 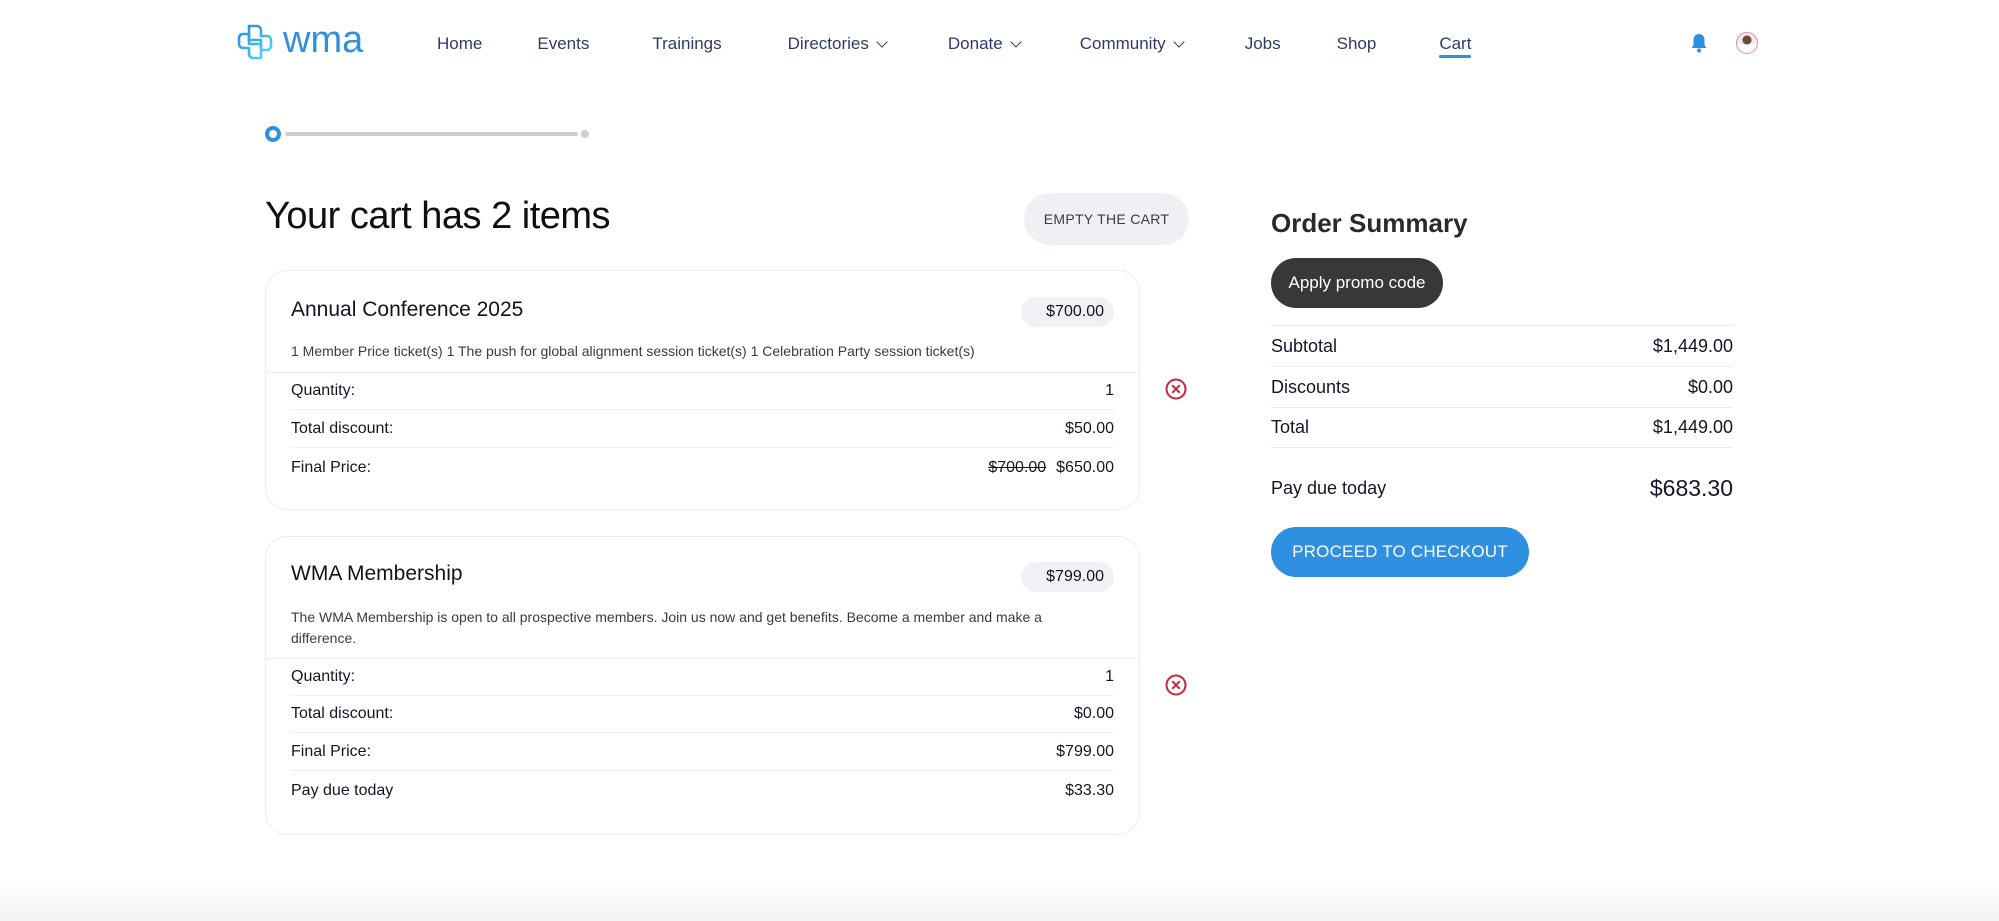 What do you see at coordinates (975, 43) in the screenshot?
I see `nav-label: Donate` at bounding box center [975, 43].